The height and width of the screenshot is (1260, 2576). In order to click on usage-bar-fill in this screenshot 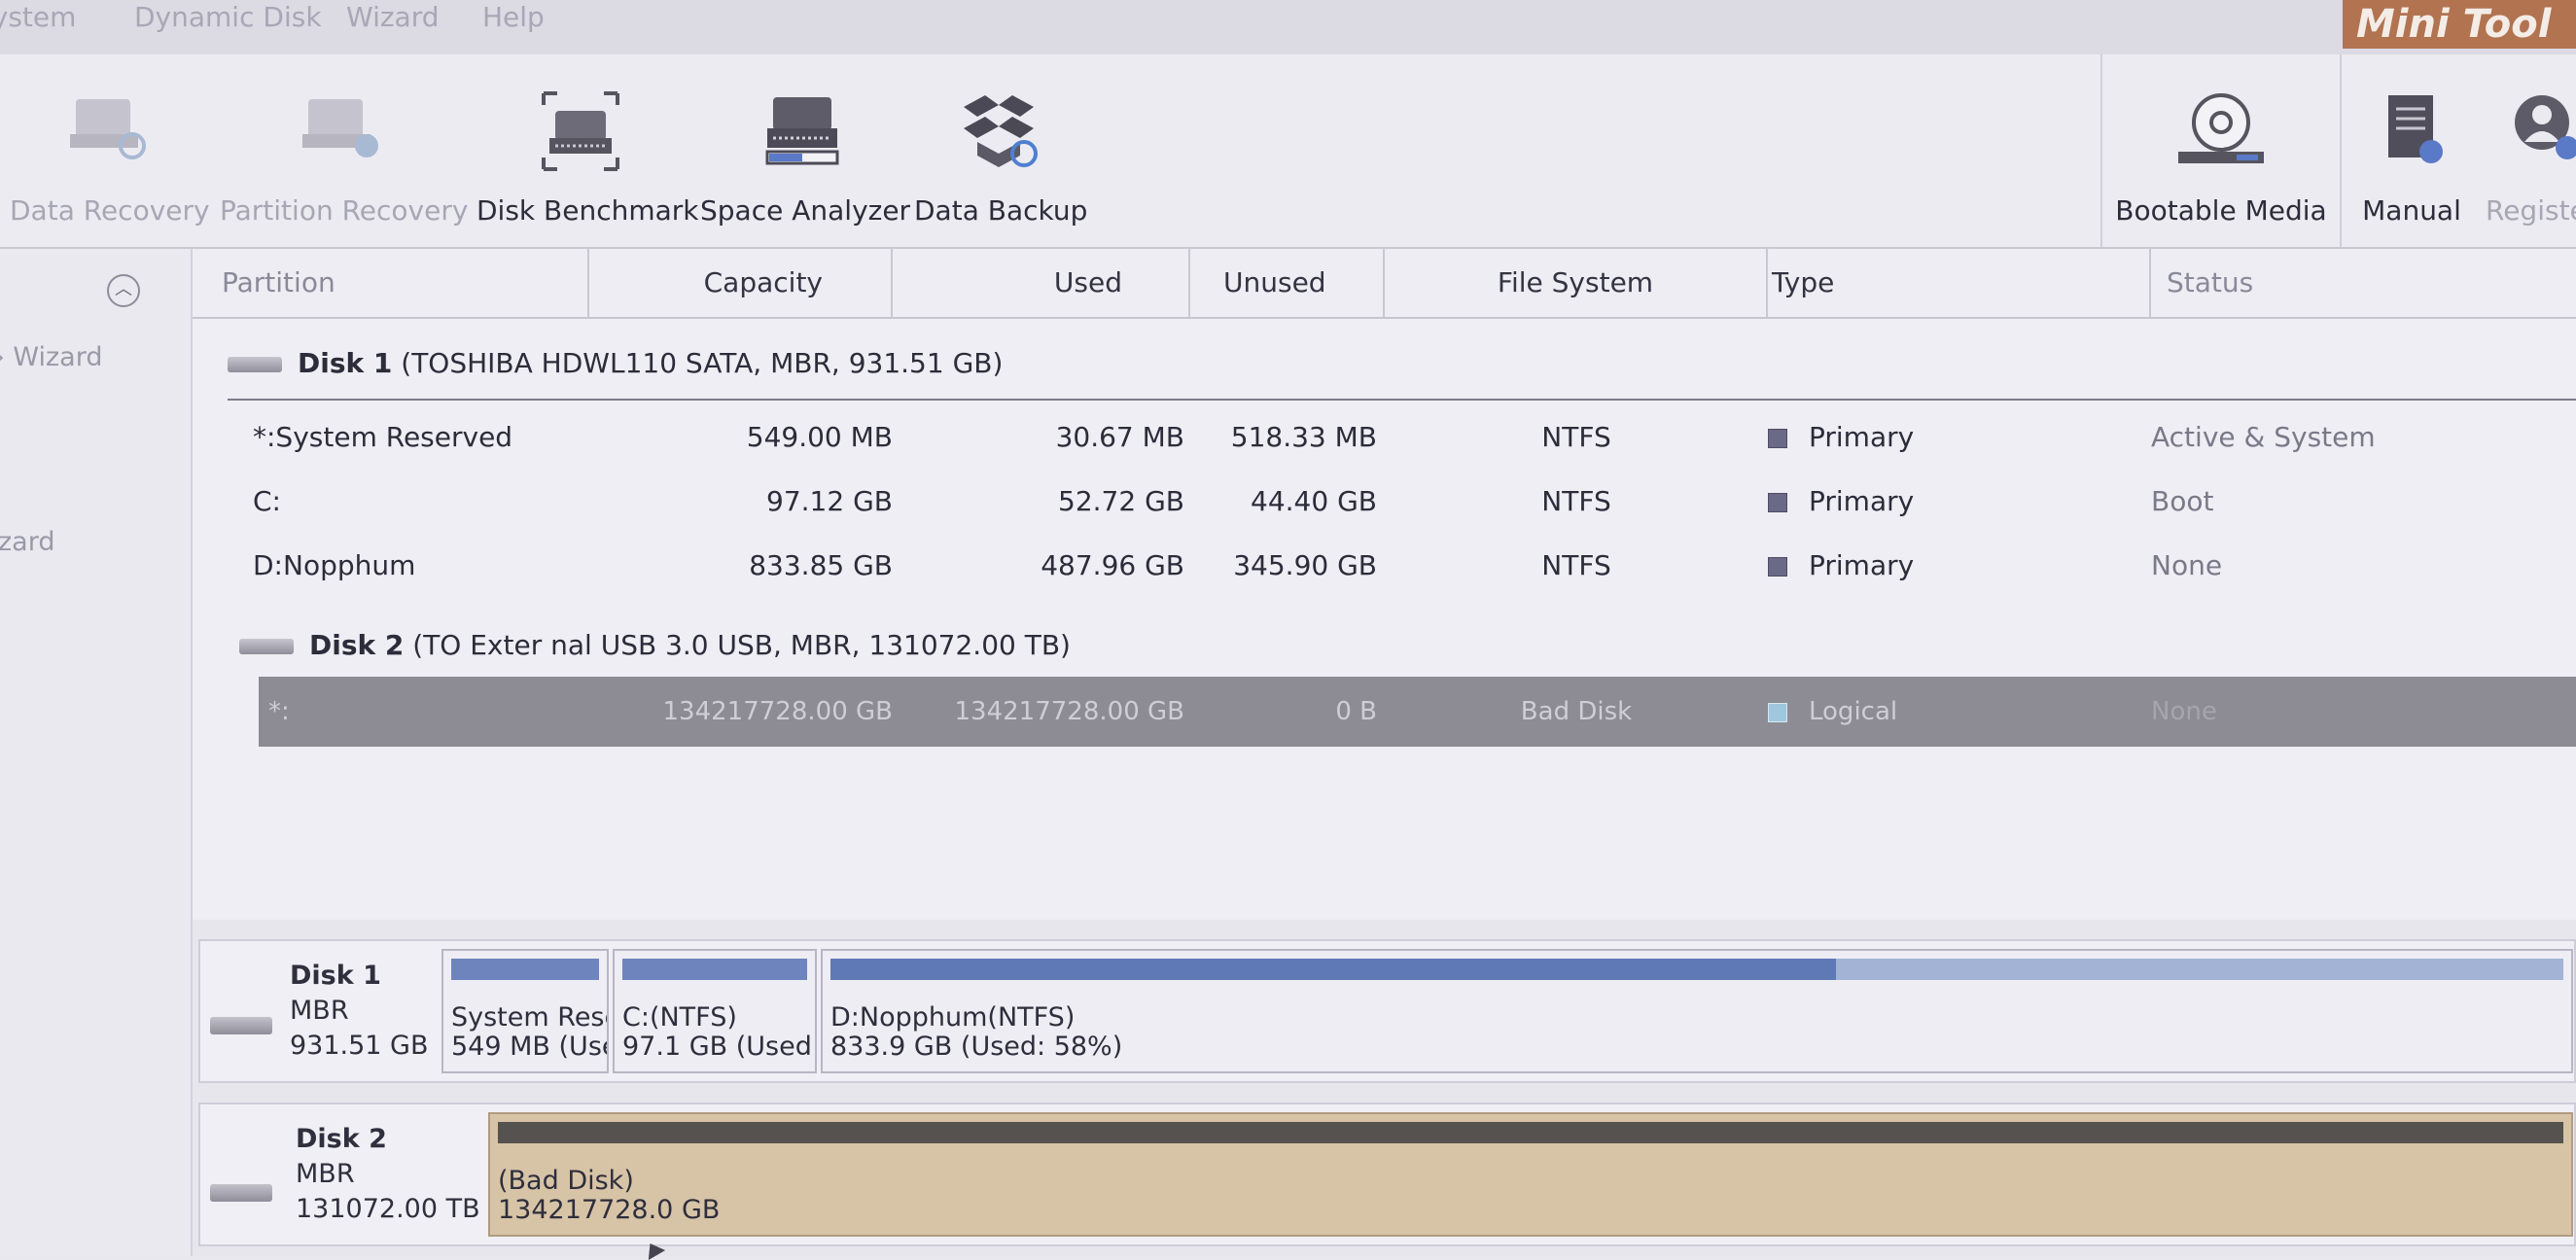, I will do `click(1333, 969)`.